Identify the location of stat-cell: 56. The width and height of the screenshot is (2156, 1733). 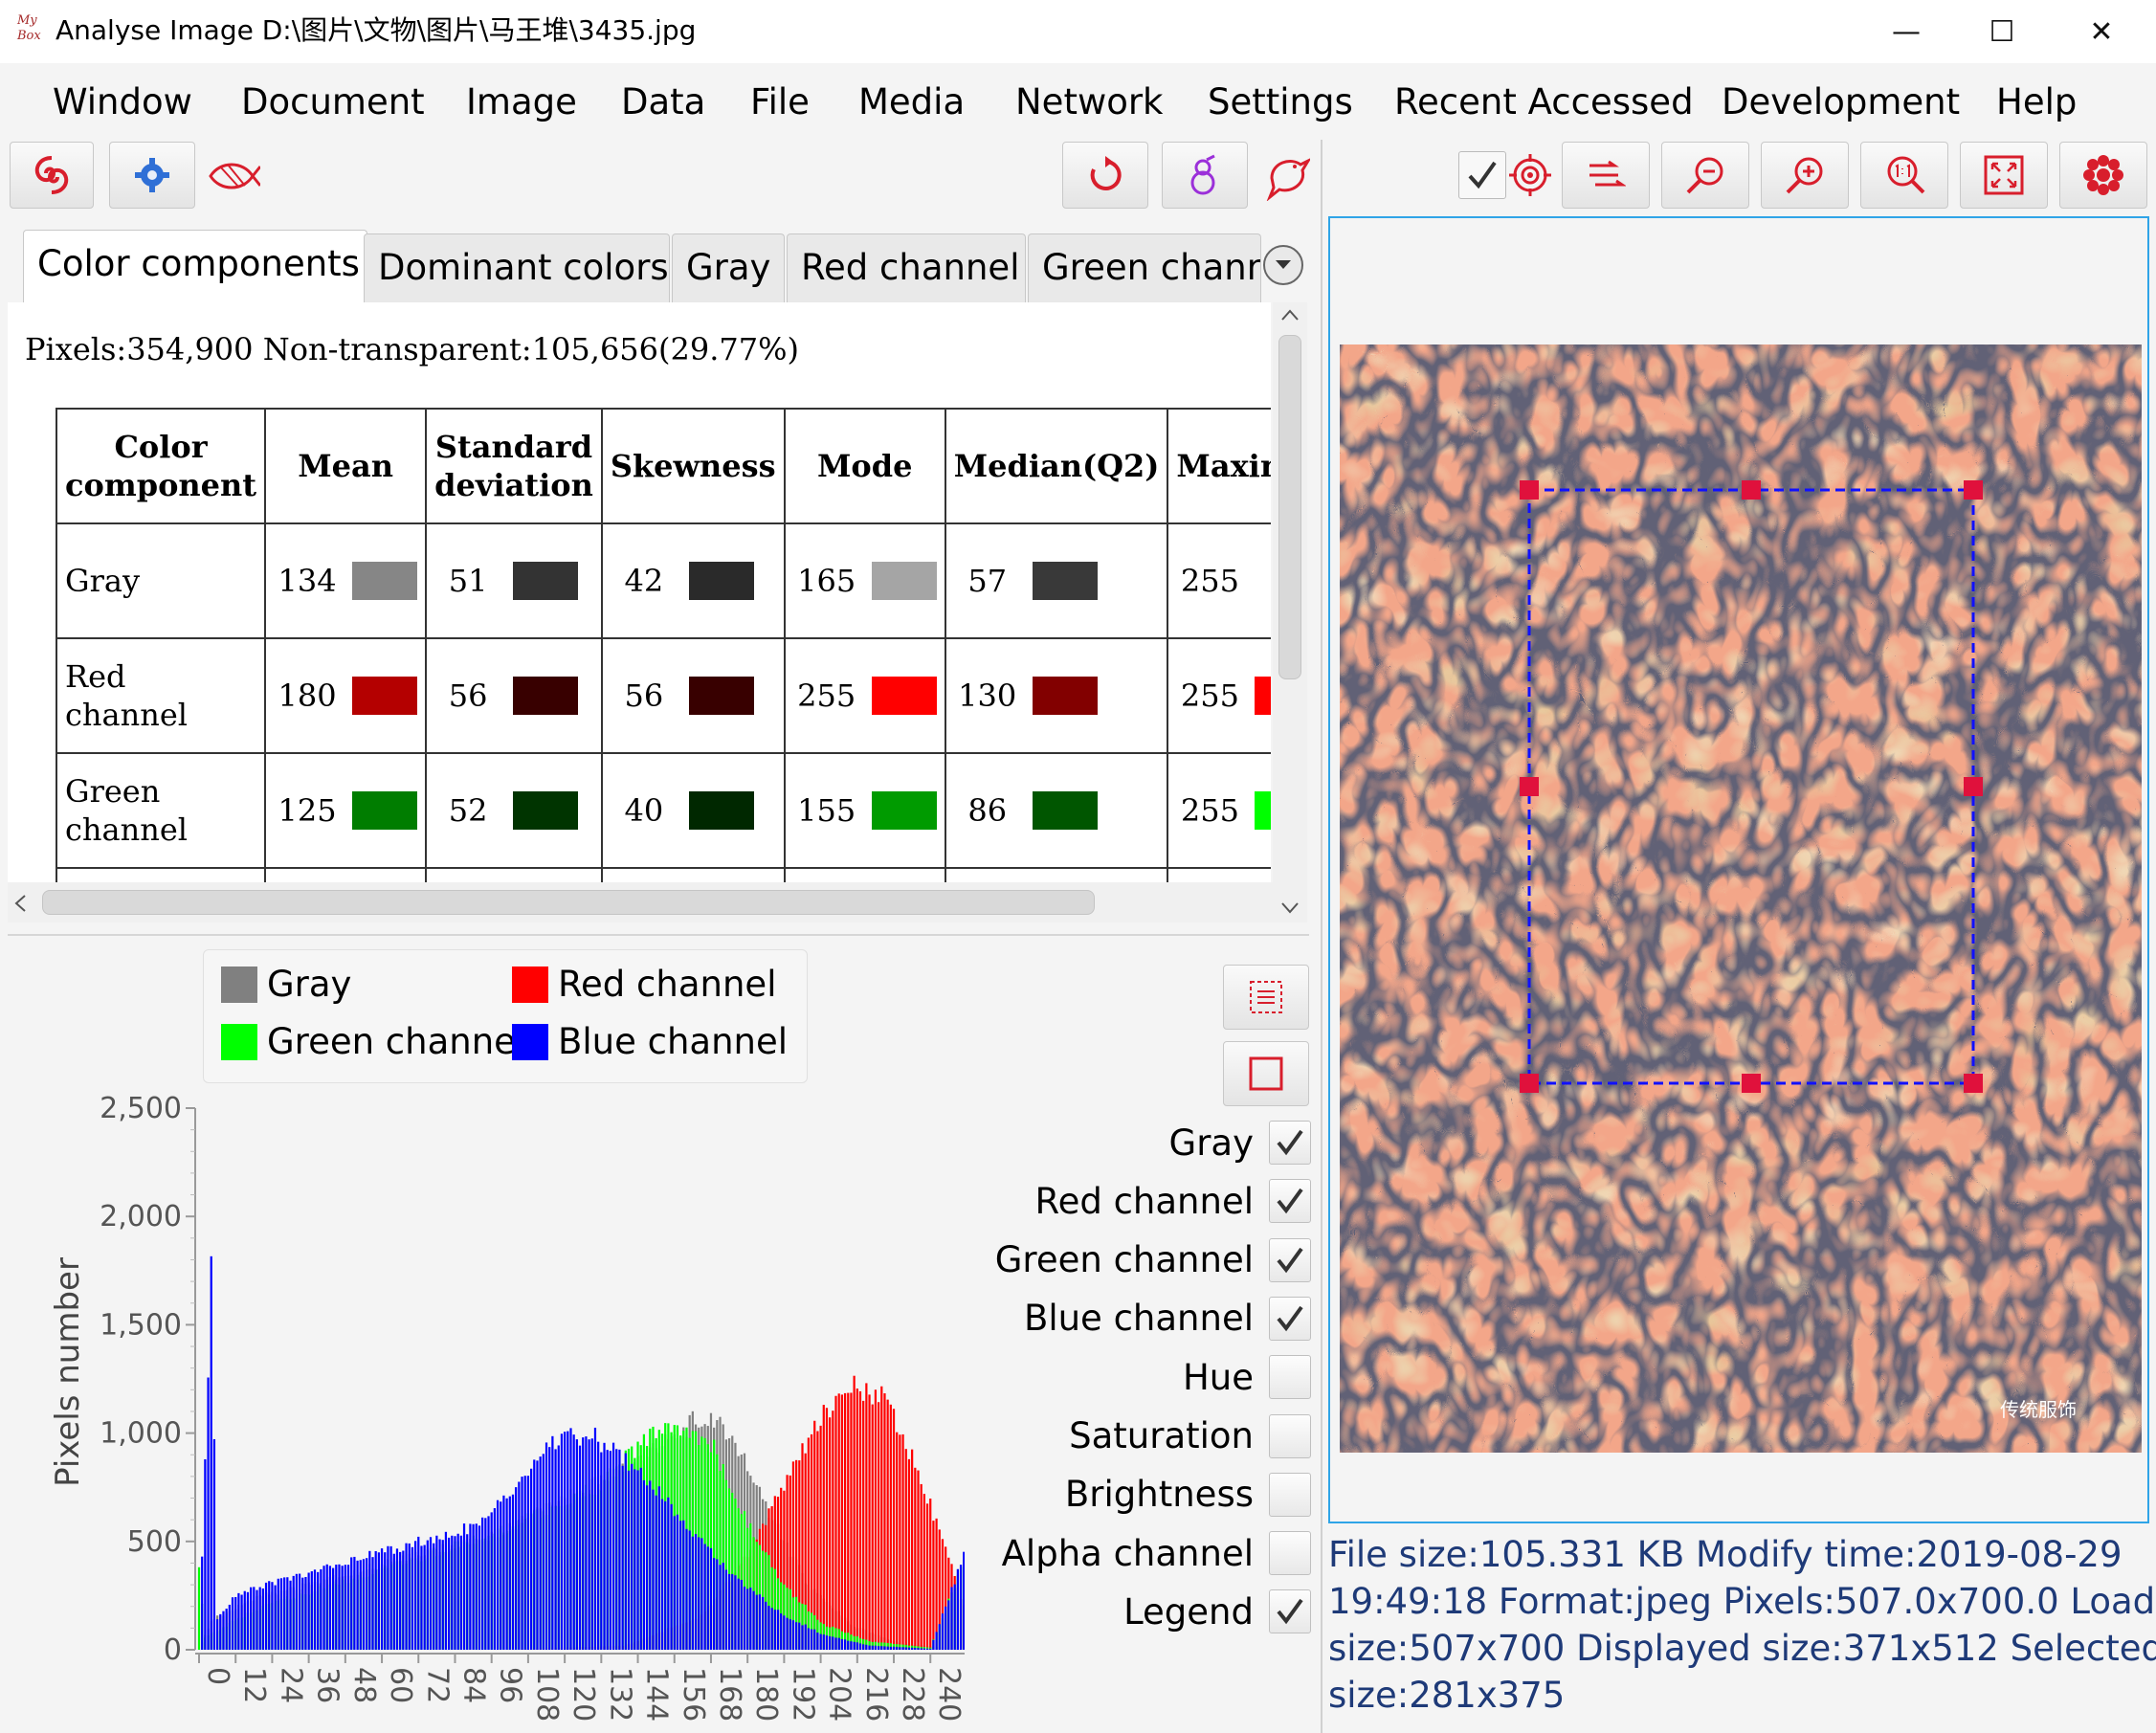
(514, 695).